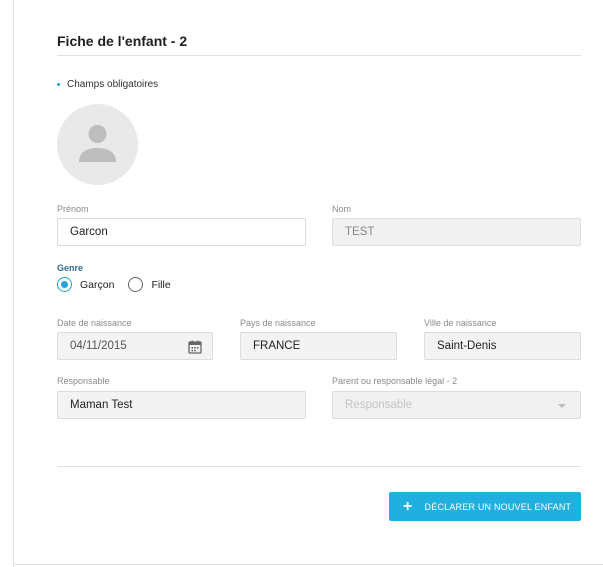 This screenshot has height=567, width=603. What do you see at coordinates (342, 209) in the screenshot?
I see `nom-label: Nom` at bounding box center [342, 209].